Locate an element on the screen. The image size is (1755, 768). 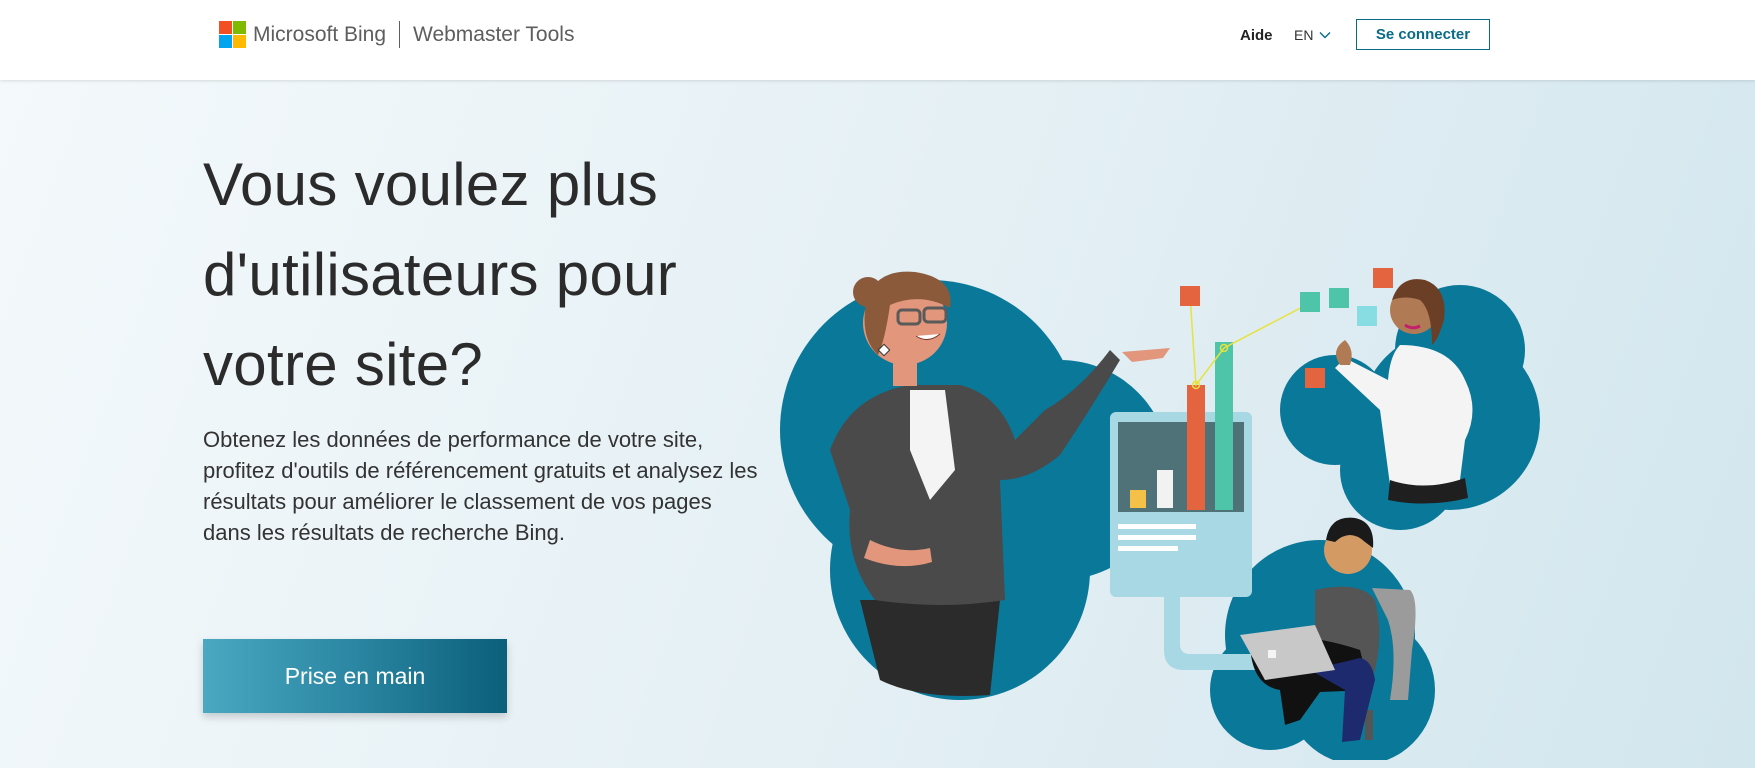
sign-in-button: Se connecter is located at coordinates (1423, 34).